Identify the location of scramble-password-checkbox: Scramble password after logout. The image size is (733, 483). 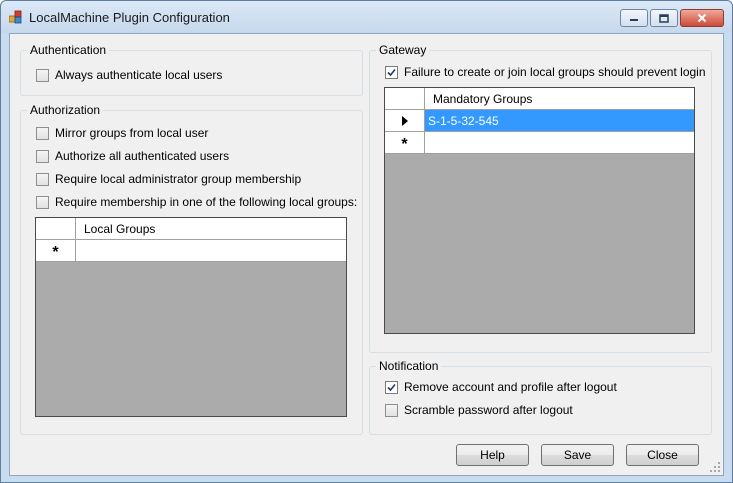
(479, 410).